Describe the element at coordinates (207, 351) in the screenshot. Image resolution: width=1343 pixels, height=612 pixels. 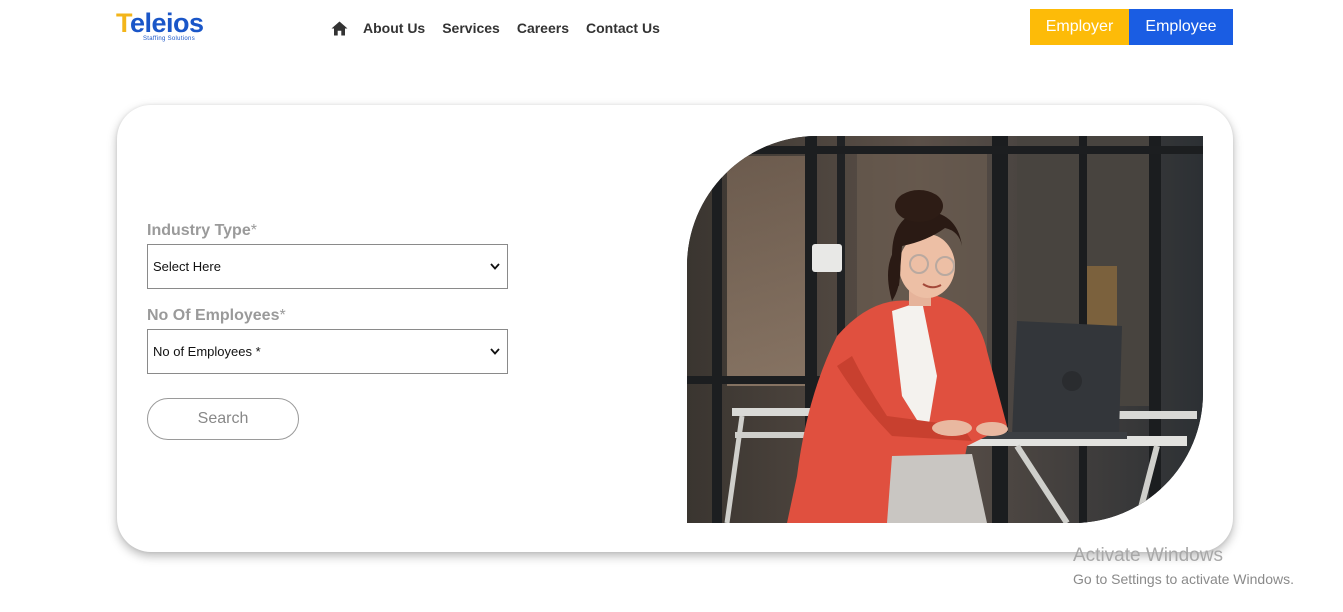
I see `no-of-employees-value: No of Employees *` at that location.